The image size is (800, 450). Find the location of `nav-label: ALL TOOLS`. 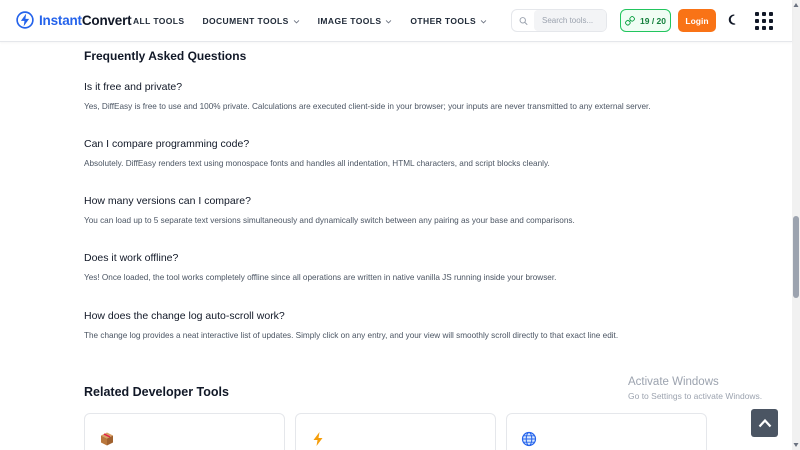

nav-label: ALL TOOLS is located at coordinates (159, 21).